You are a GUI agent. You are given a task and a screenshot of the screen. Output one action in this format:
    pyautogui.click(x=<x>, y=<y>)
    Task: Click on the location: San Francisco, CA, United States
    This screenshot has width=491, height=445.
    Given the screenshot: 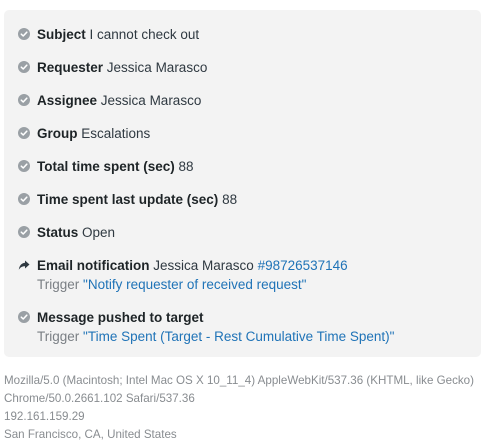 What is the action you would take?
    pyautogui.click(x=90, y=434)
    